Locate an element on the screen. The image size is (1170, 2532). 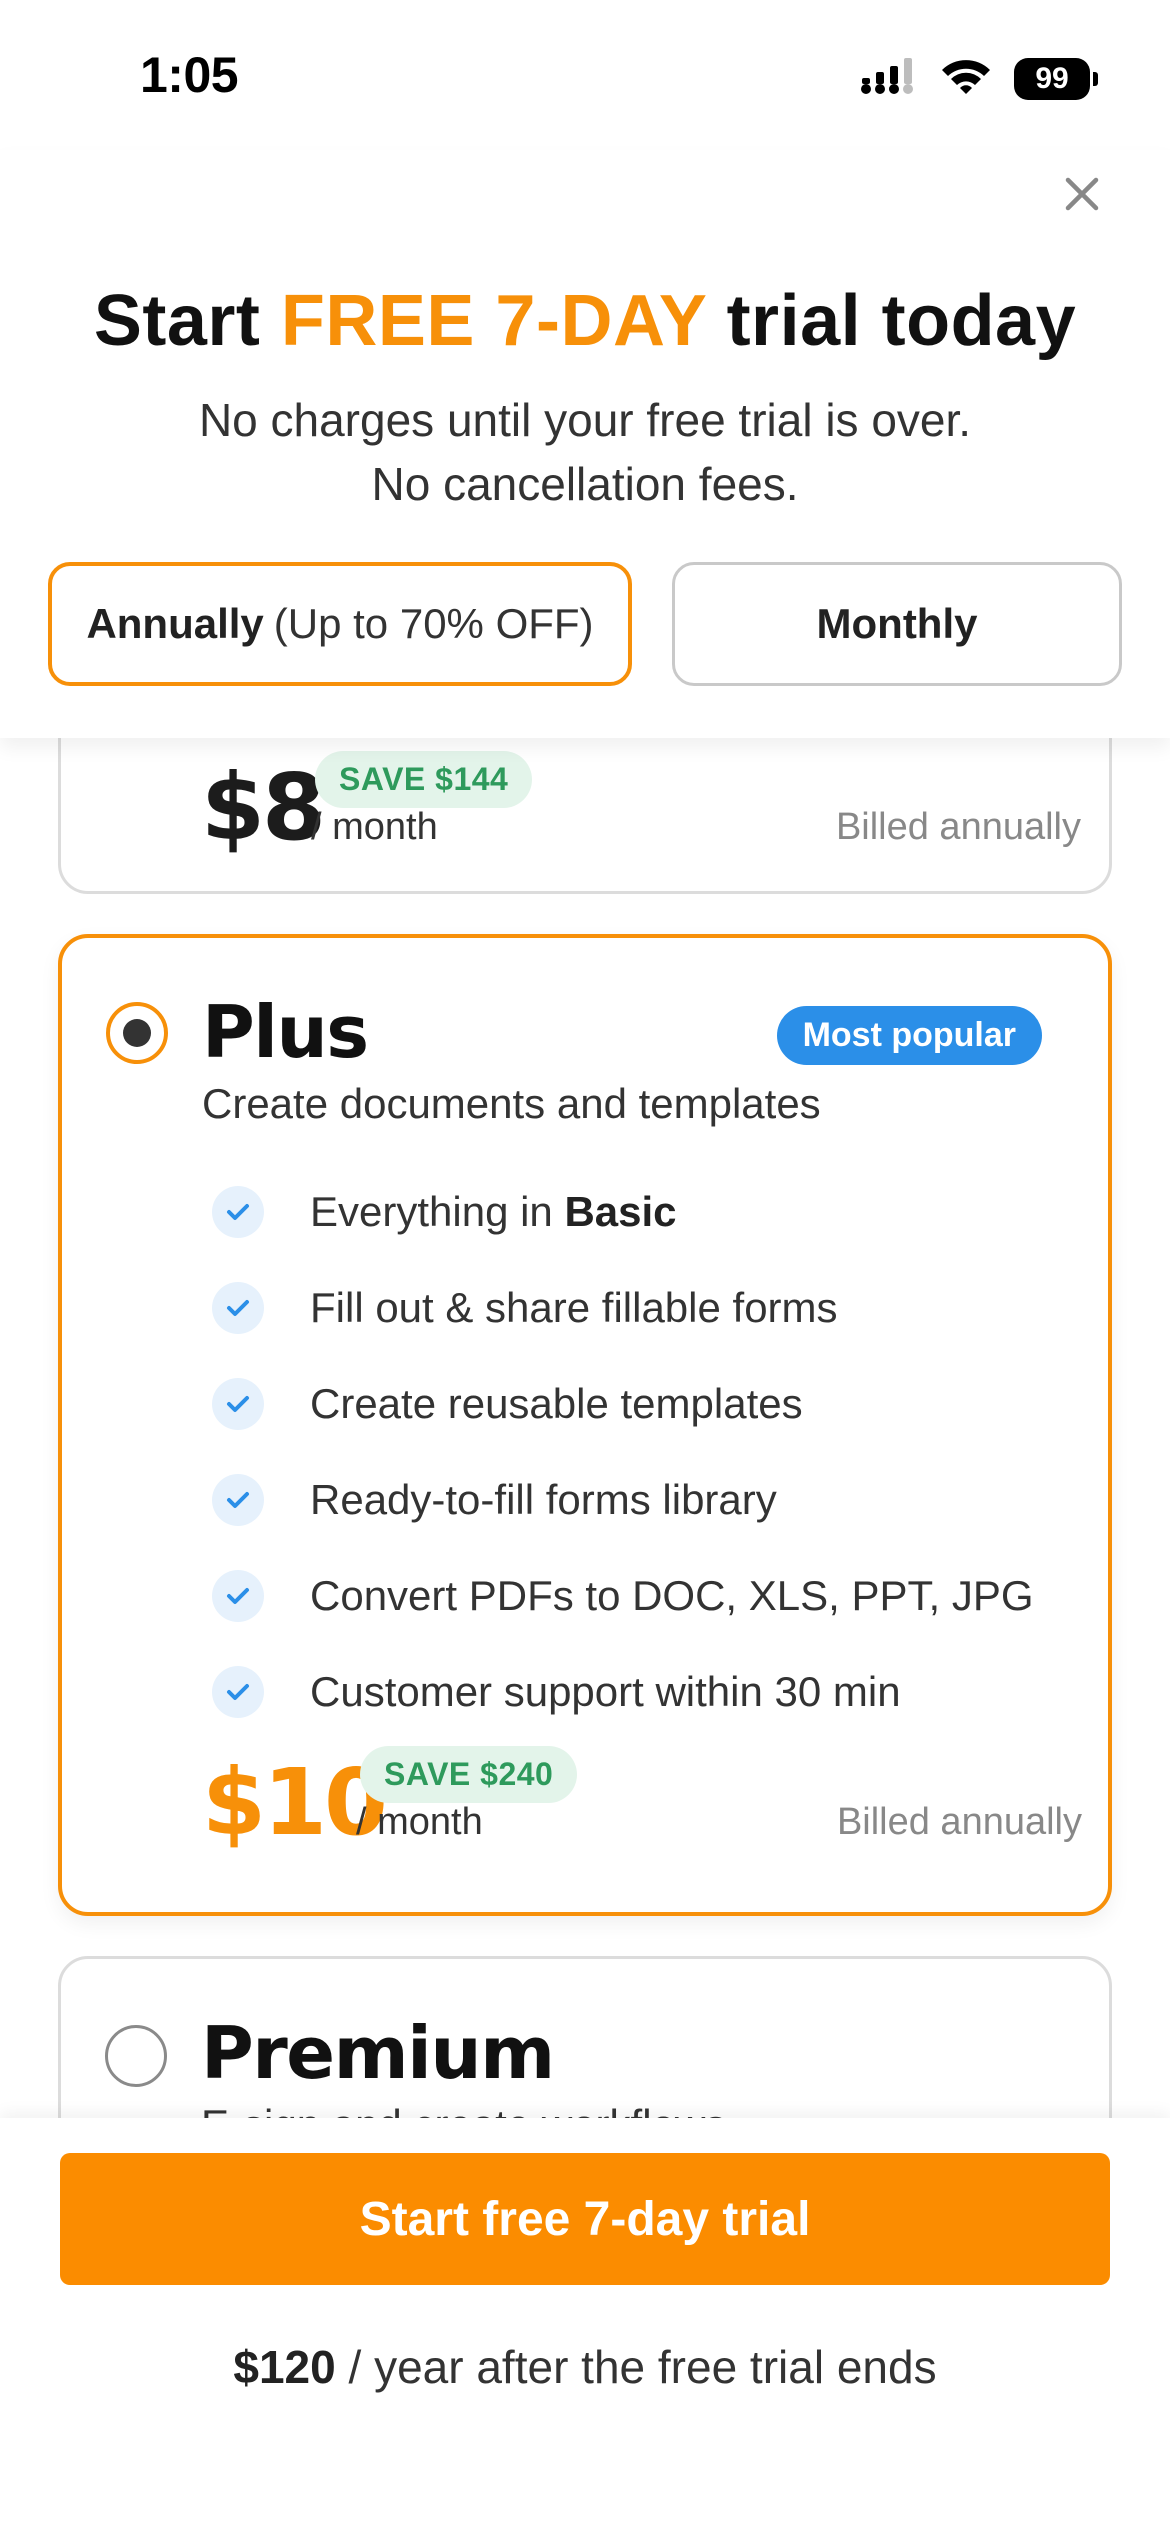
close-button is located at coordinates (1082, 194).